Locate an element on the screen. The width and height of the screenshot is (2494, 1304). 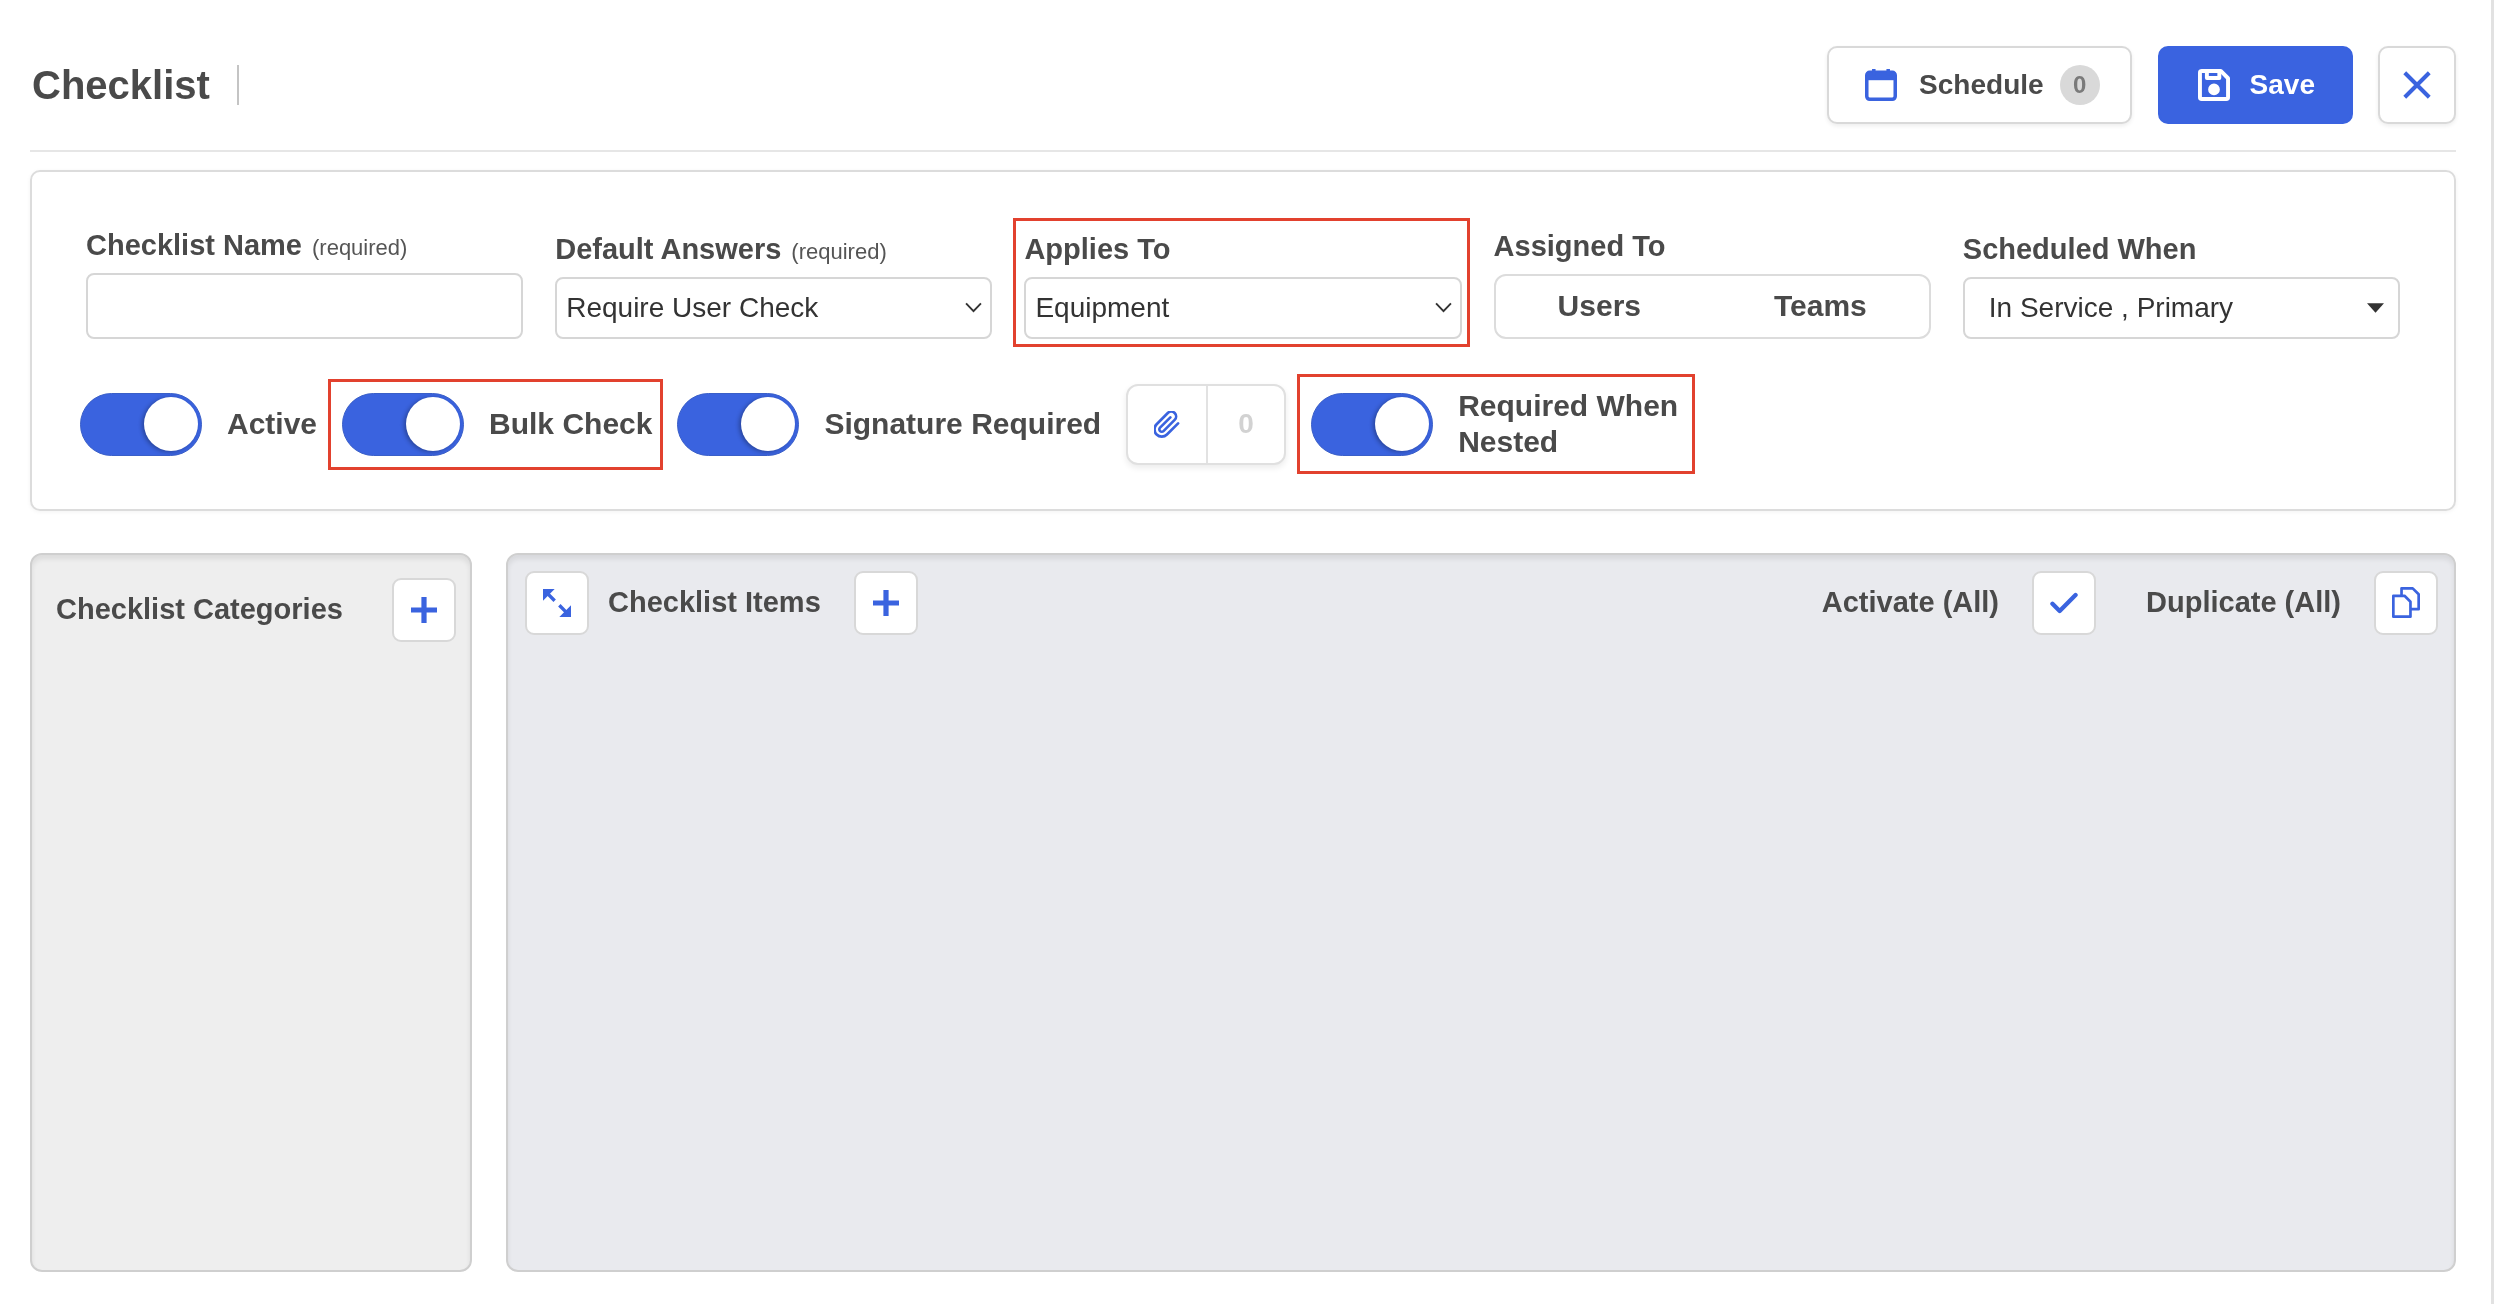
close-icon is located at coordinates (2417, 85).